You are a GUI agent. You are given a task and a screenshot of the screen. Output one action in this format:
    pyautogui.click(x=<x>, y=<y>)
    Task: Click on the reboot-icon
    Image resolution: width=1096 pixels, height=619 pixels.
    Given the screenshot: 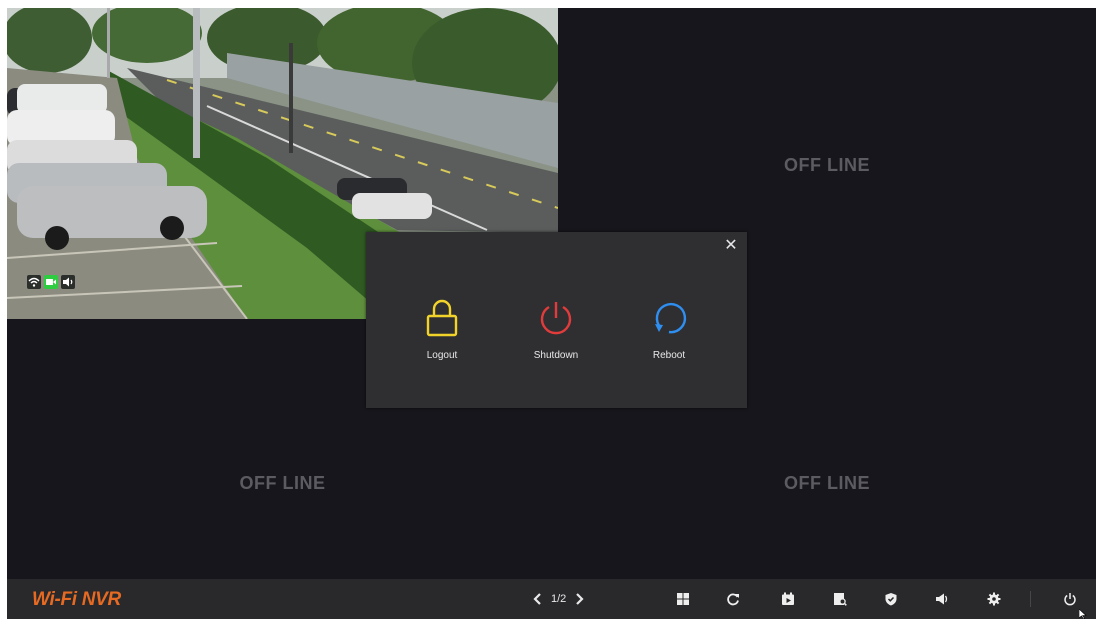 What is the action you would take?
    pyautogui.click(x=671, y=318)
    